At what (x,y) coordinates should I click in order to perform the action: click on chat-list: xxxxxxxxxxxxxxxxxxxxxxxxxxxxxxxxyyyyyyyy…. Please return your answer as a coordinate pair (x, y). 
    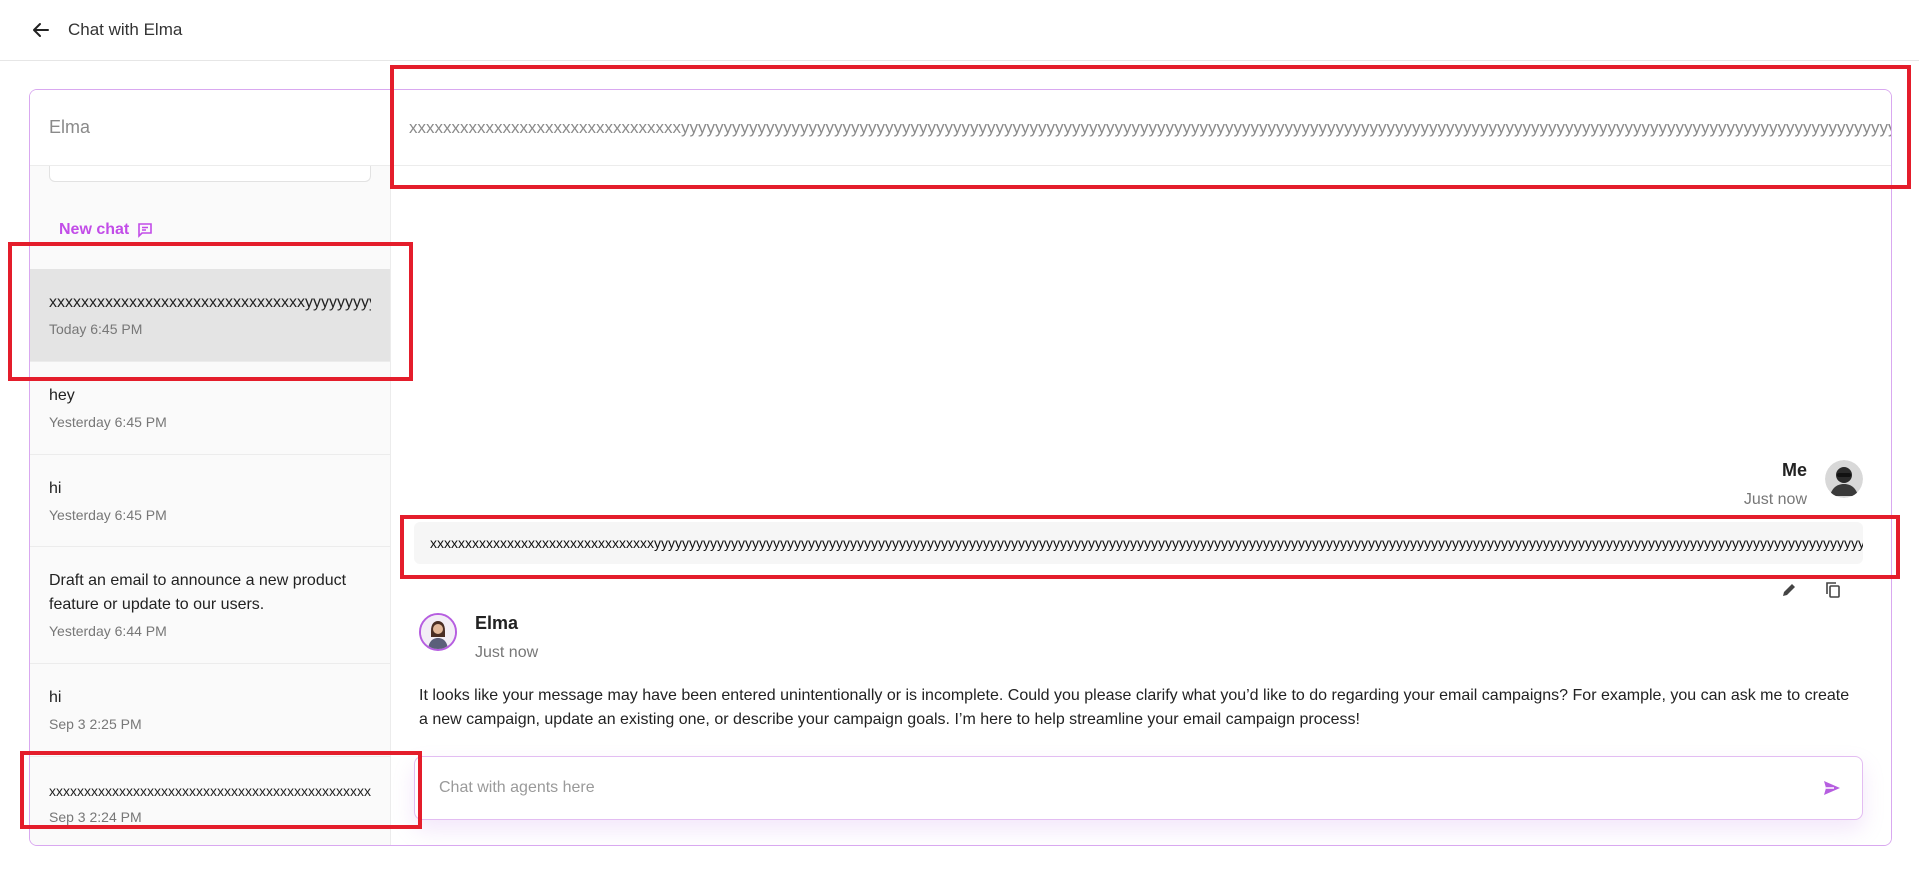
    Looking at the image, I should click on (210, 557).